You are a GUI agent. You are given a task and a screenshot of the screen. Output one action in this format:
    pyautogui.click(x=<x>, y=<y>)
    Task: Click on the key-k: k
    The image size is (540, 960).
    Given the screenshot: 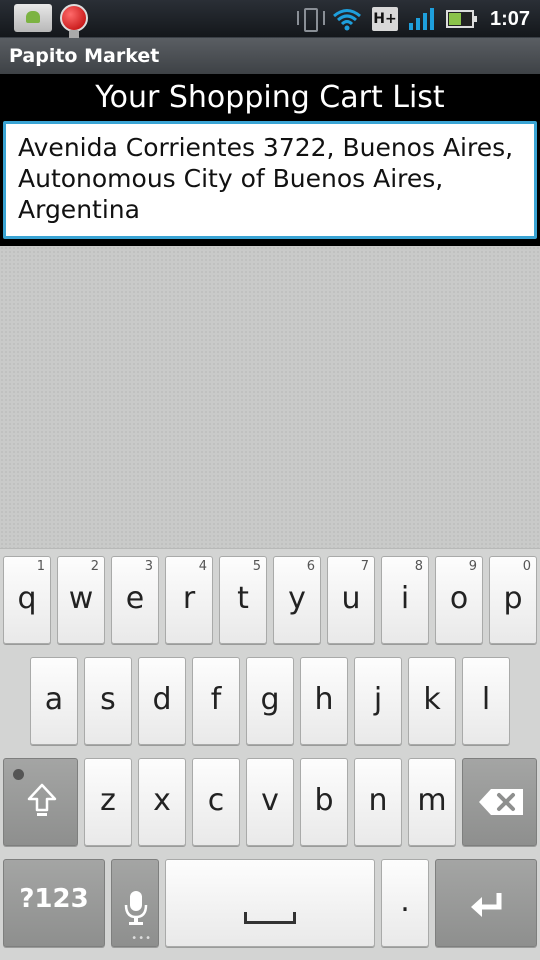 What is the action you would take?
    pyautogui.click(x=432, y=701)
    